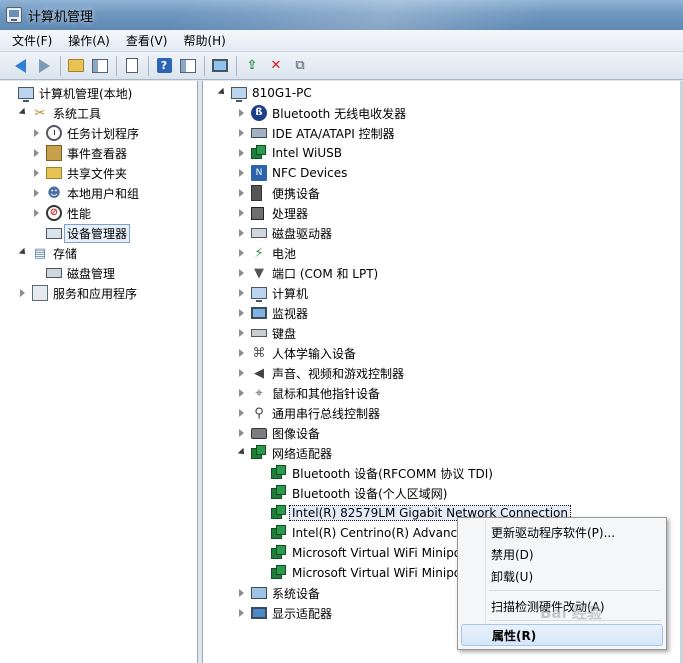 This screenshot has height=663, width=683. Describe the element at coordinates (259, 353) in the screenshot. I see `hid-icon: ⌘` at that location.